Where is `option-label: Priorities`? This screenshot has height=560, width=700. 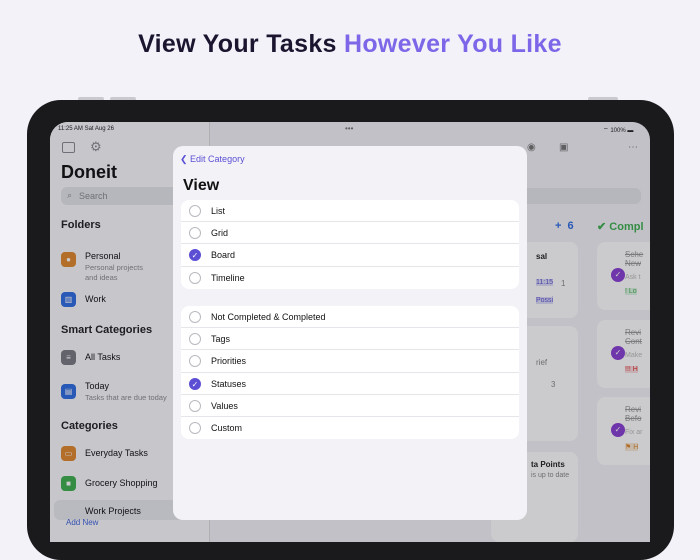 option-label: Priorities is located at coordinates (229, 361).